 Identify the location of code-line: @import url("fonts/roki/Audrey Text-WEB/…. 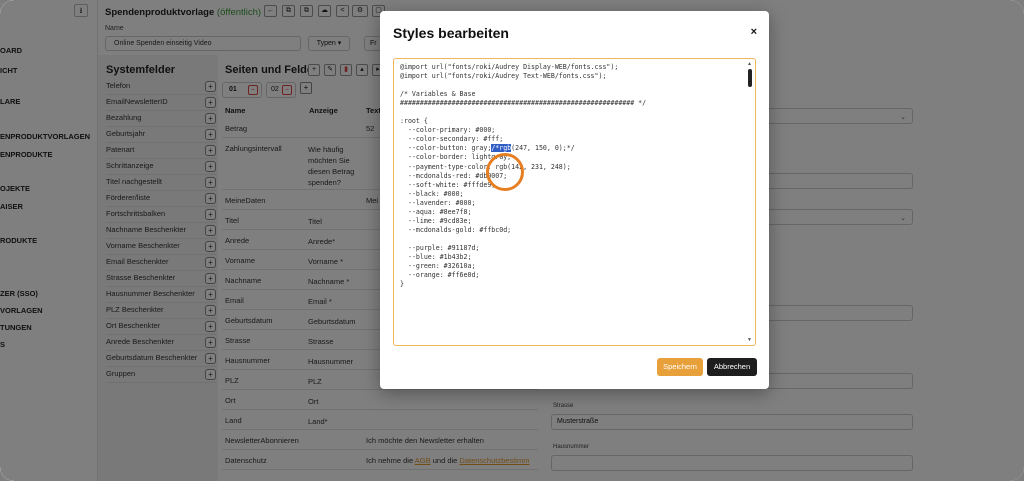
(570, 76).